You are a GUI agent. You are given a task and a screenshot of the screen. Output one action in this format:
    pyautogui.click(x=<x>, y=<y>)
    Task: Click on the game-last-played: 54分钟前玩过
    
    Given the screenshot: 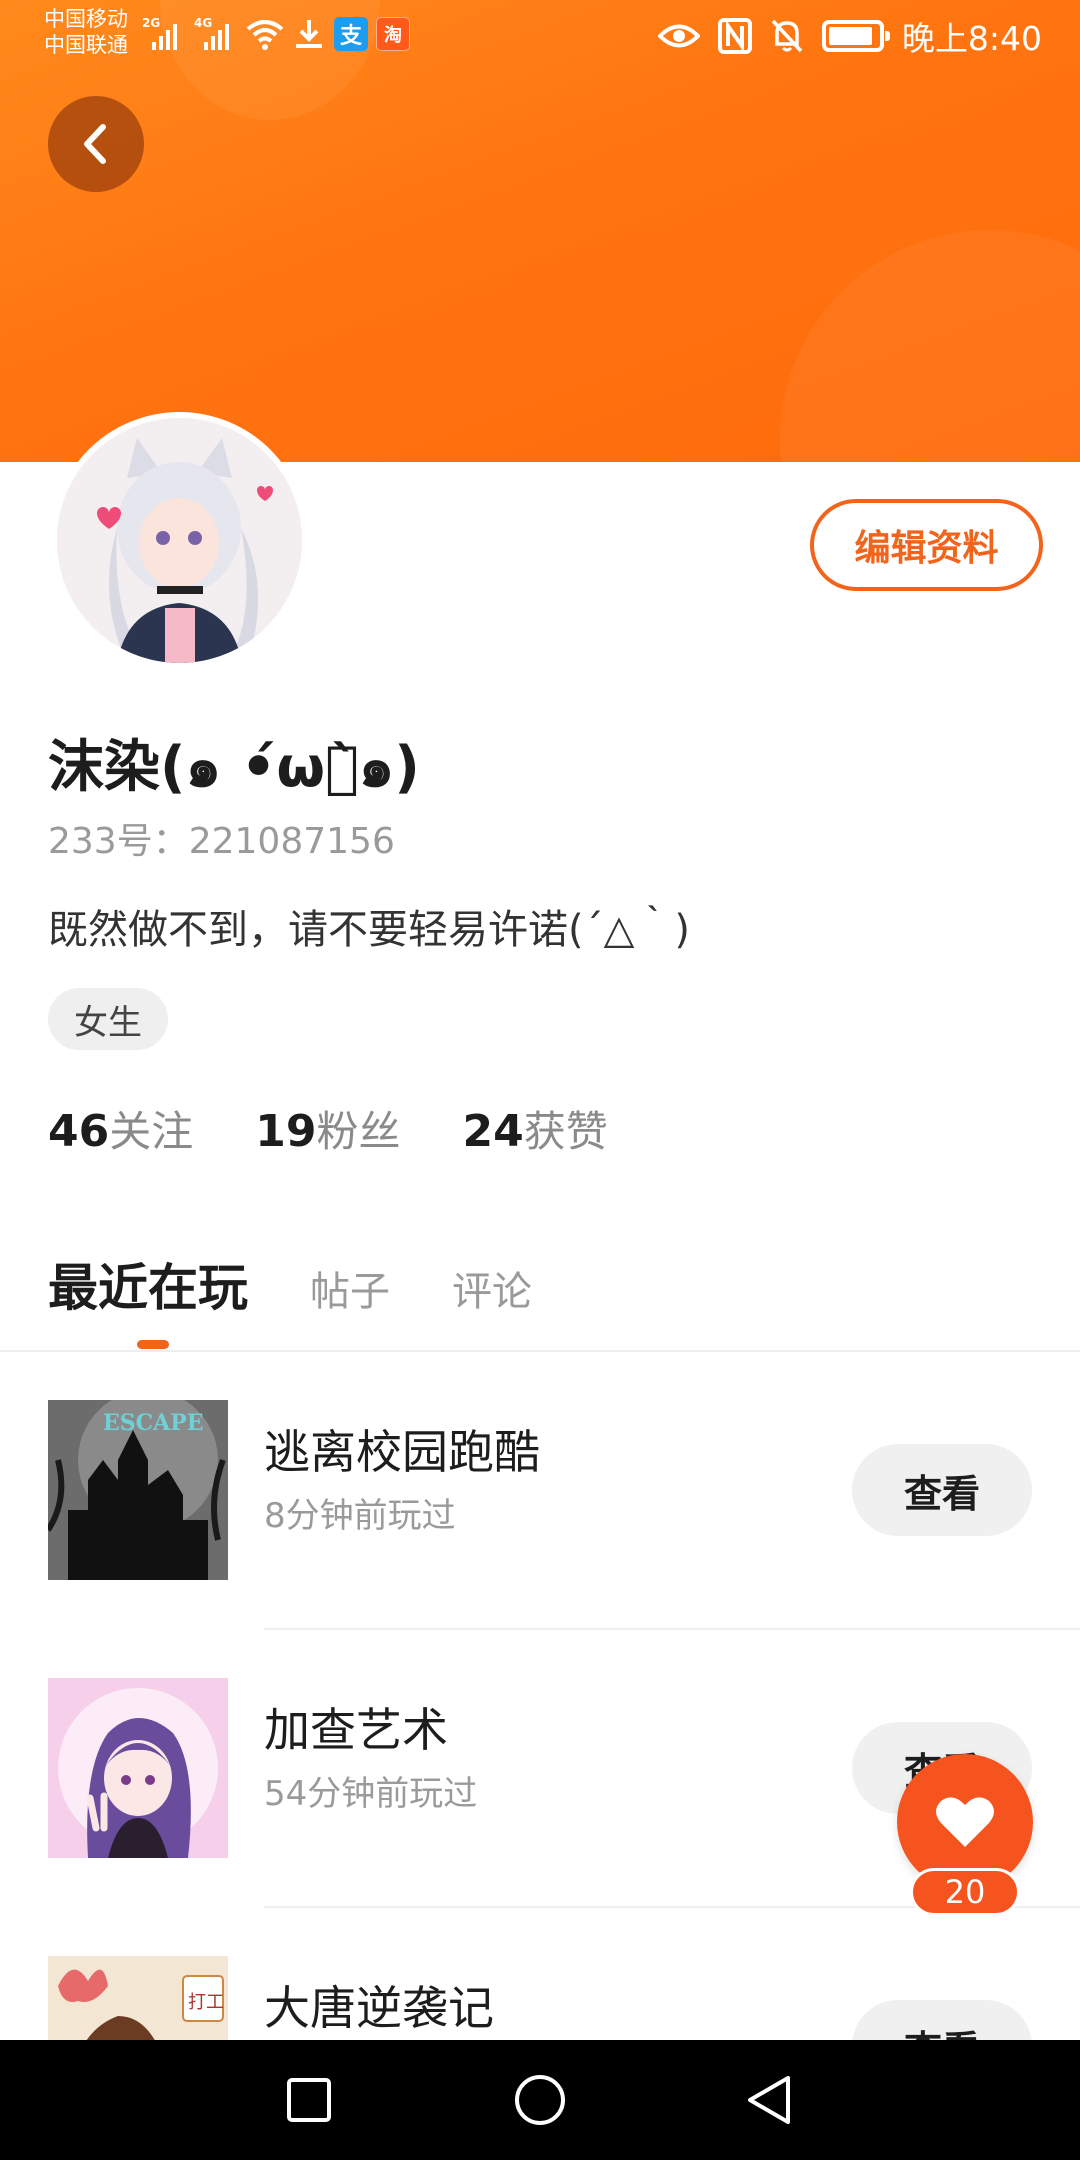 What is the action you would take?
    pyautogui.click(x=371, y=1794)
    